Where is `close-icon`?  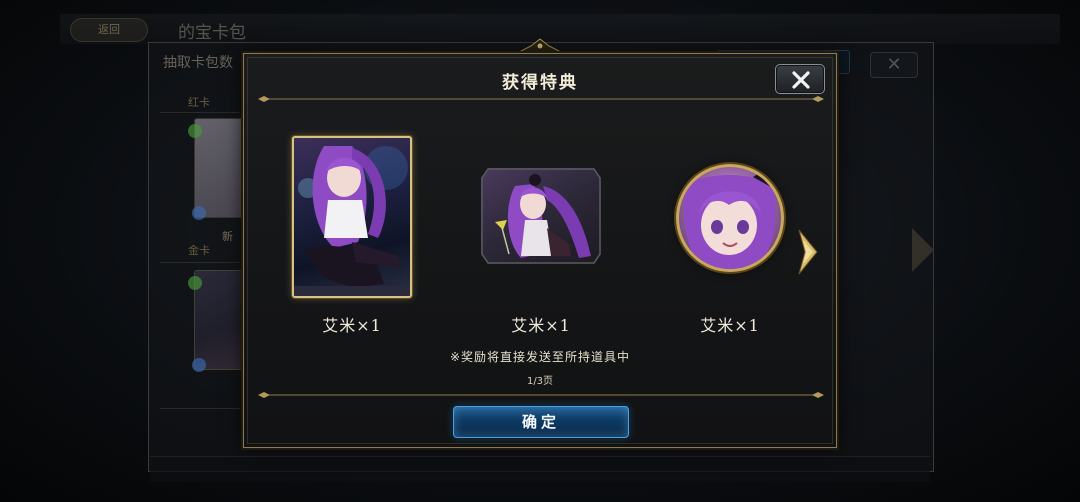 close-icon is located at coordinates (801, 80).